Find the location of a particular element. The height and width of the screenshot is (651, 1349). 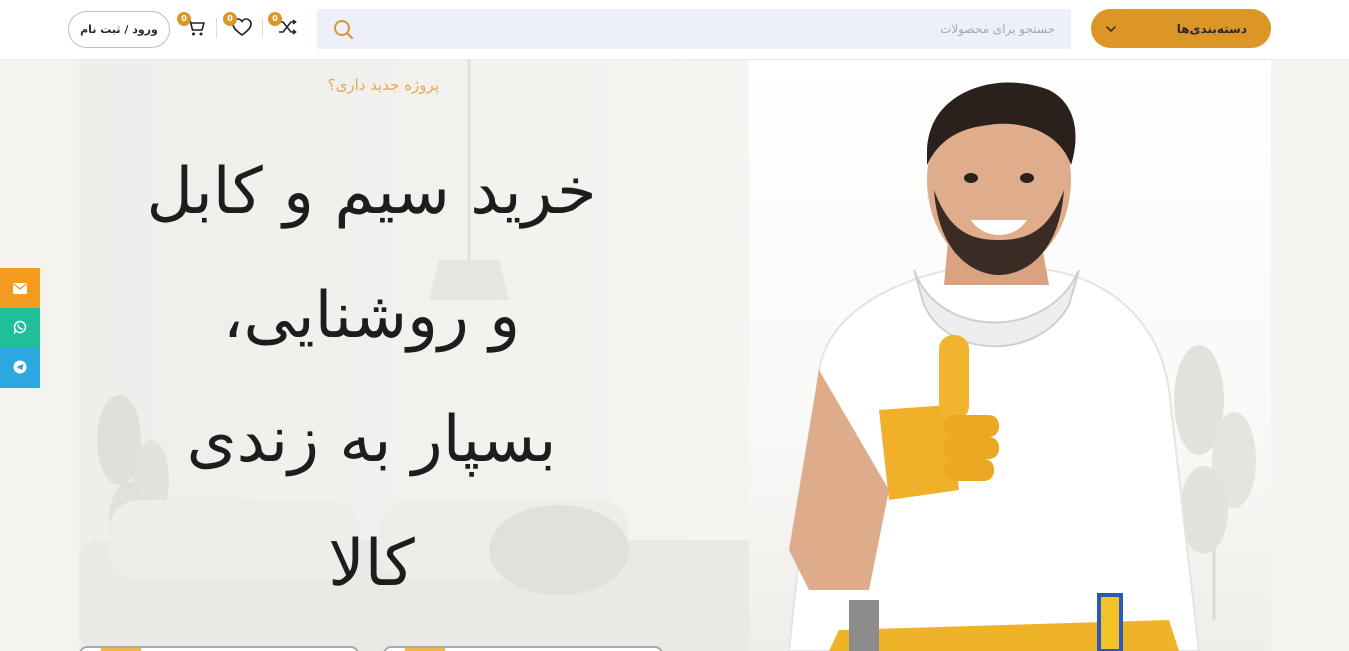

wishlist-count-badge: 0 is located at coordinates (230, 19).